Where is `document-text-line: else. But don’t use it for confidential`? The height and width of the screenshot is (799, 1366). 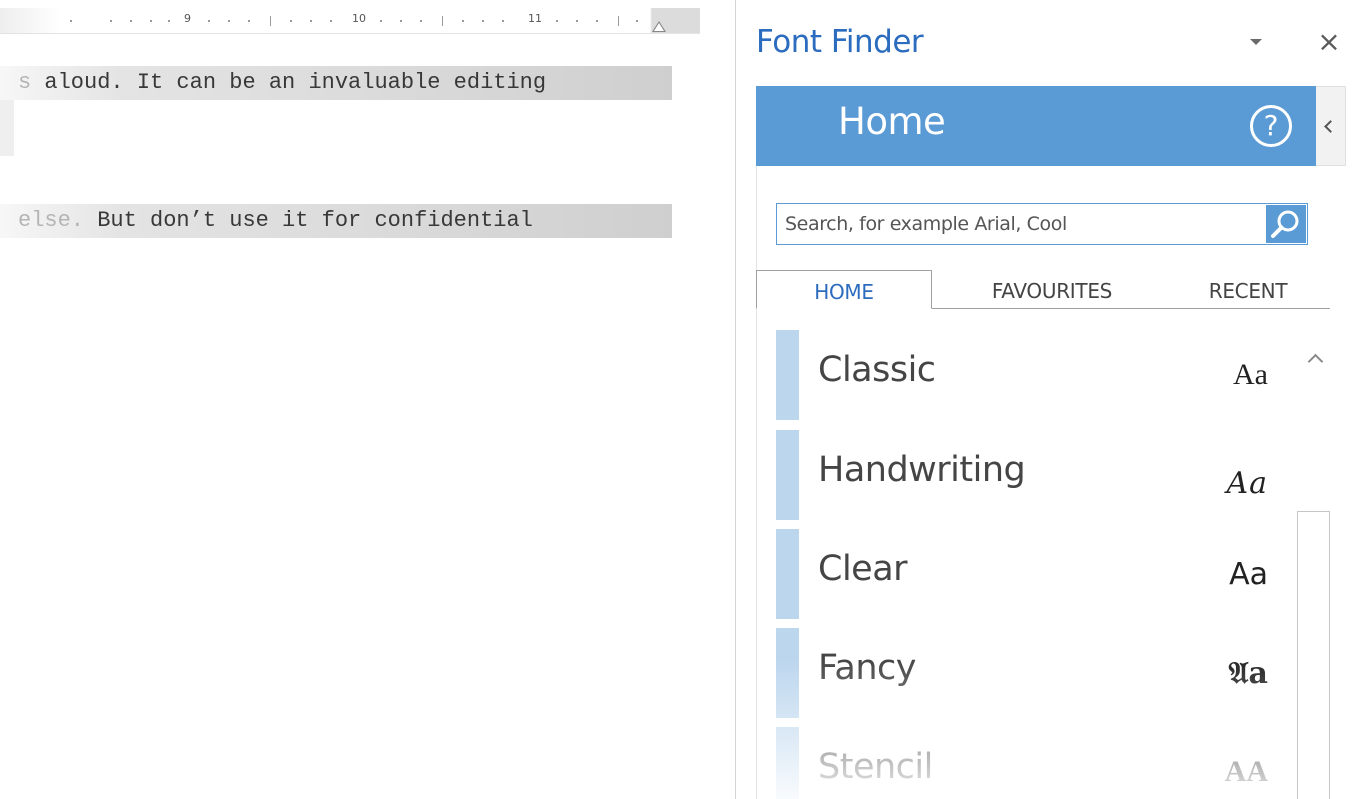 document-text-line: else. But don’t use it for confidential is located at coordinates (336, 221).